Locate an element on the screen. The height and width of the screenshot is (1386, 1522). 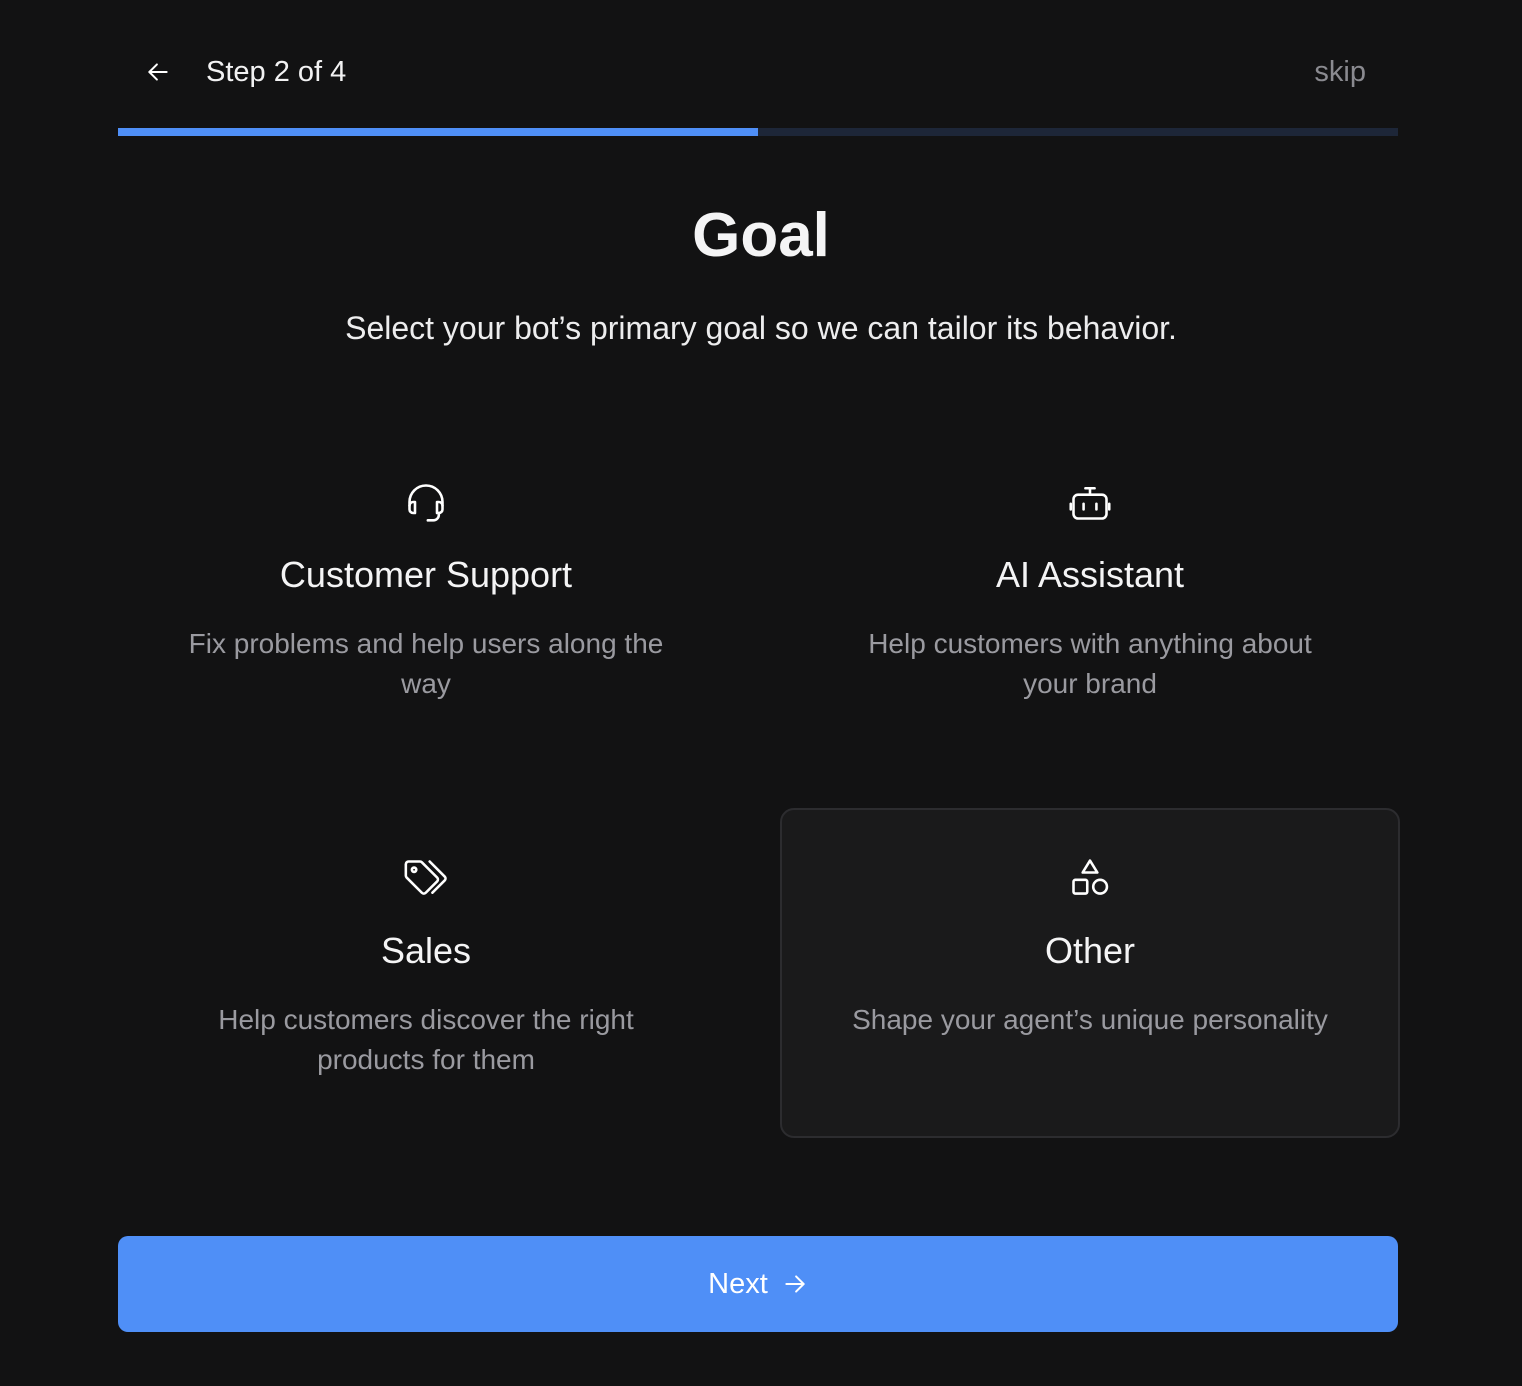
step-indicator: Step 2 of 4 is located at coordinates (276, 72).